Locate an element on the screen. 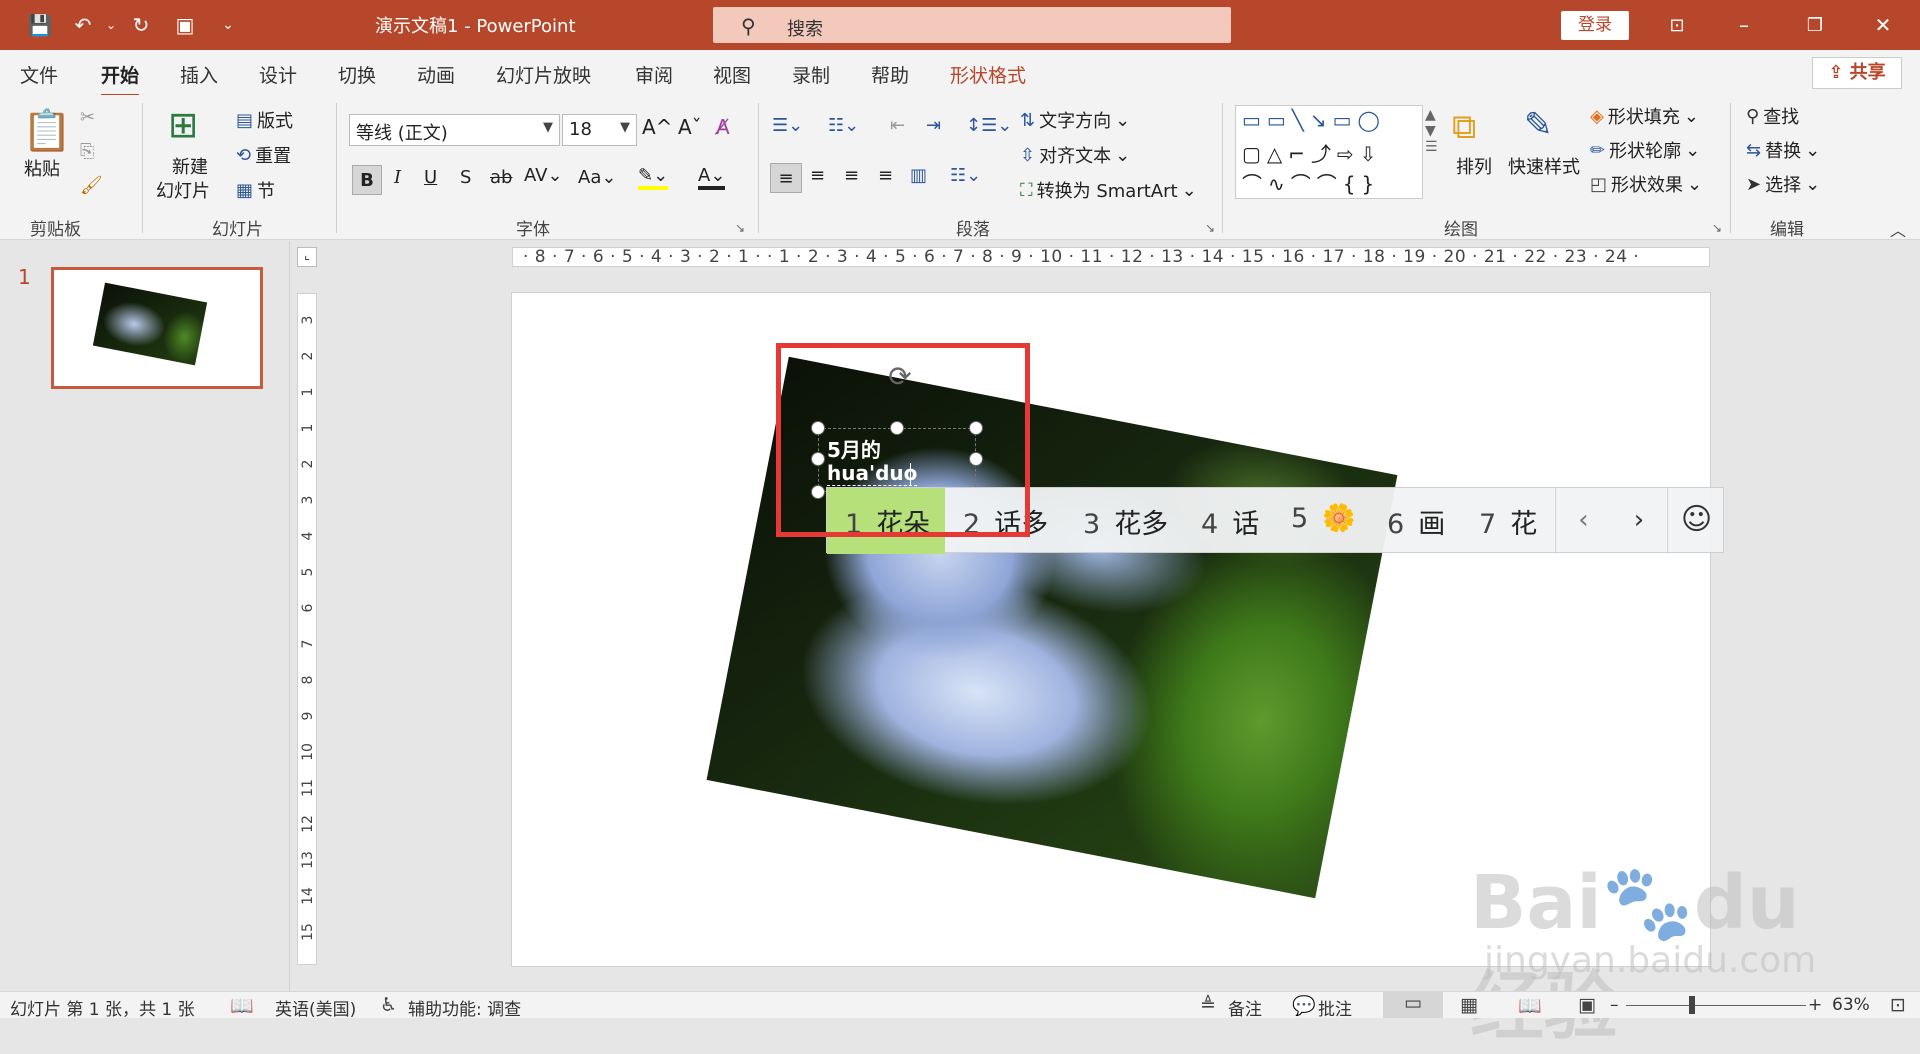 Image resolution: width=1920 pixels, height=1054 pixels. undo-dropdown-icon: ⌄ is located at coordinates (111, 25).